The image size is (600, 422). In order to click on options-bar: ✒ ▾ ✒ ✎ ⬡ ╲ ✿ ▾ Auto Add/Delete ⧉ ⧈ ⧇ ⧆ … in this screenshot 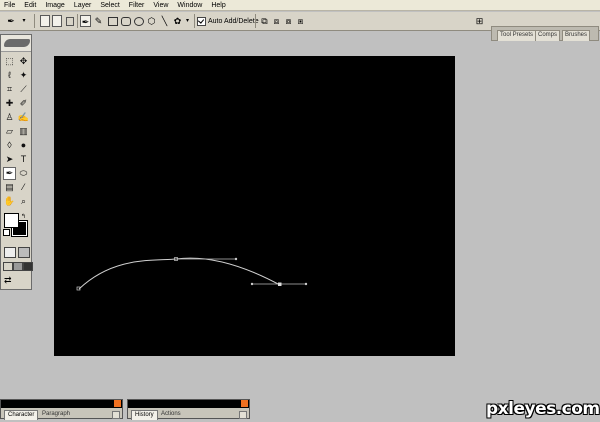, I will do `click(300, 26)`.